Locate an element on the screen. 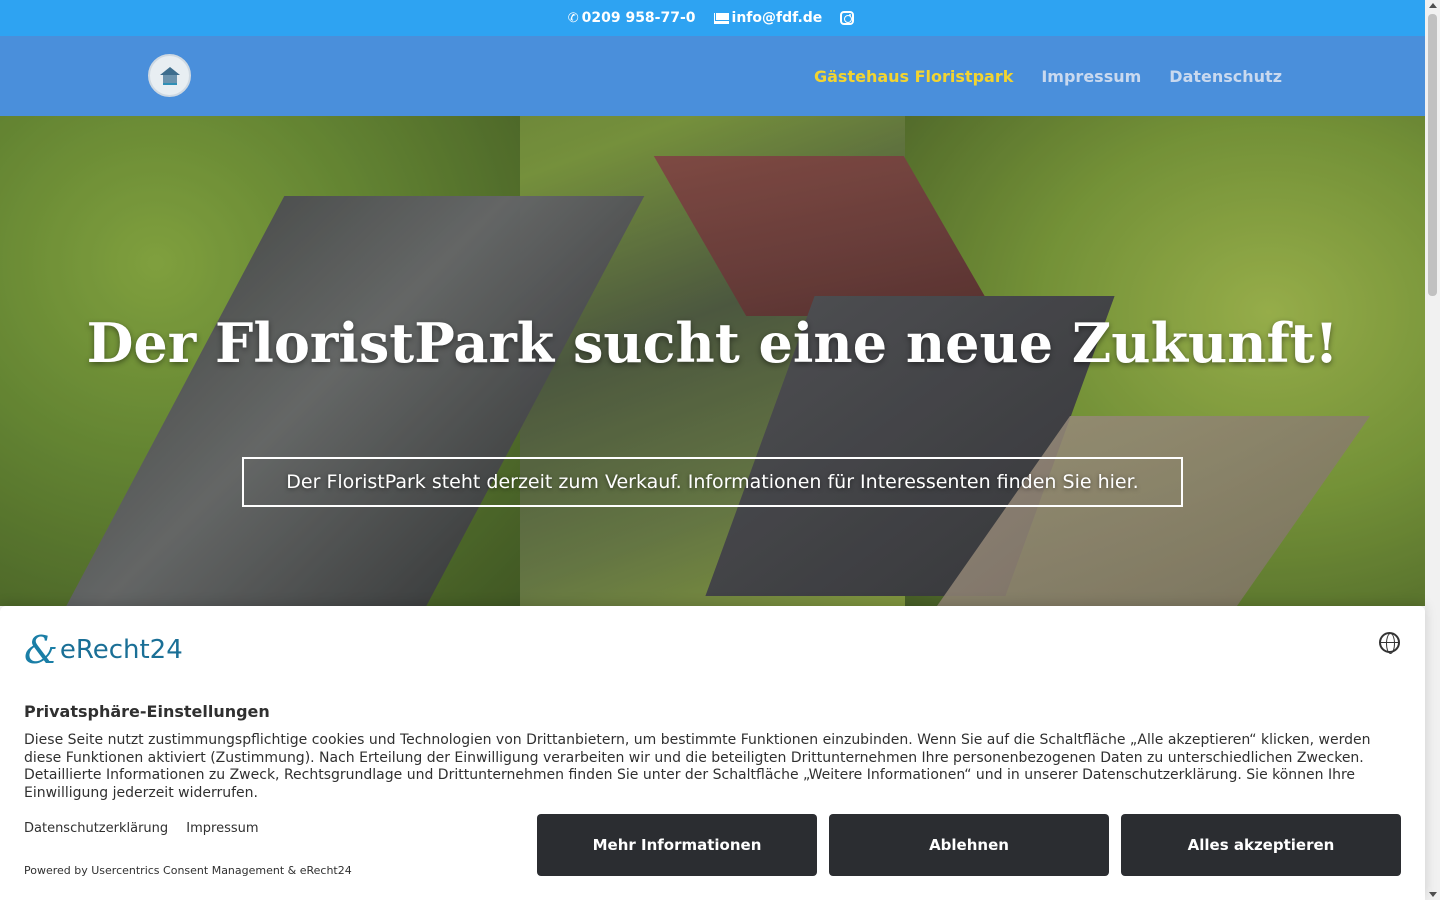  house-logo-icon is located at coordinates (170, 75).